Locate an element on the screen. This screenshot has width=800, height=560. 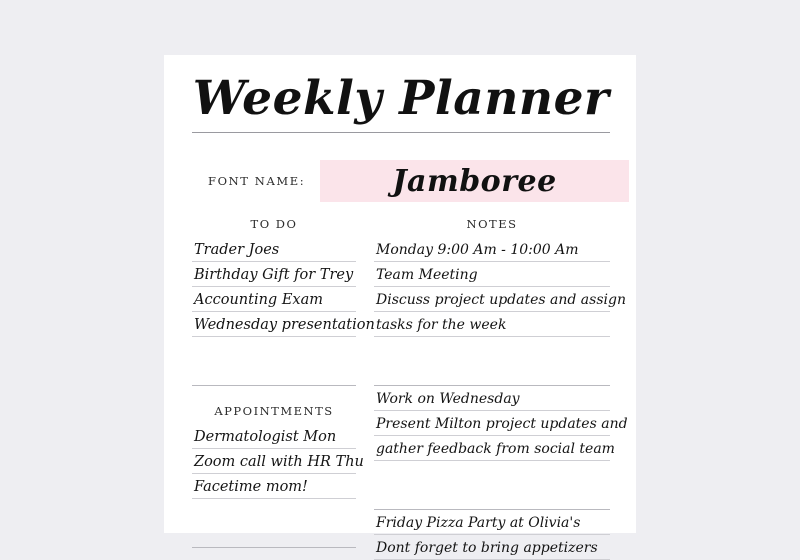
list-item: Dermatologist Mon is located at coordinates (274, 436).